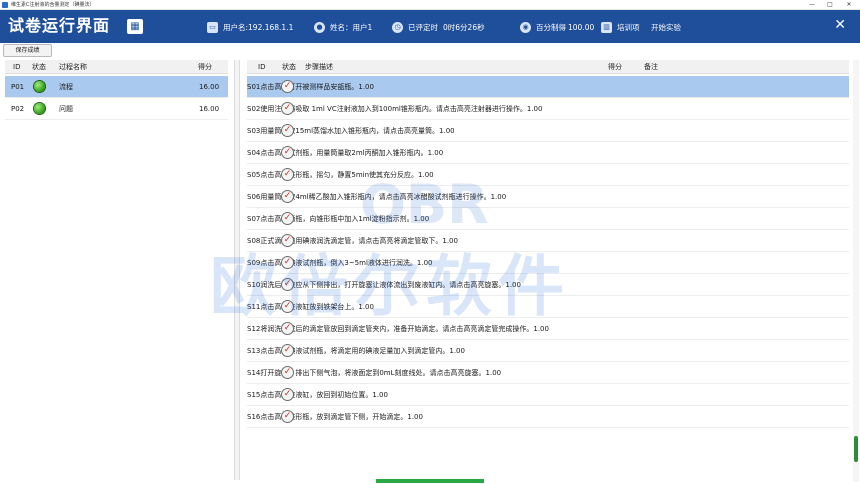 The image size is (860, 484). Describe the element at coordinates (548, 87) in the screenshot. I see `step-row: S01 ✓ 点击高亮打开被测样品安瓿瓶。1.00` at that location.